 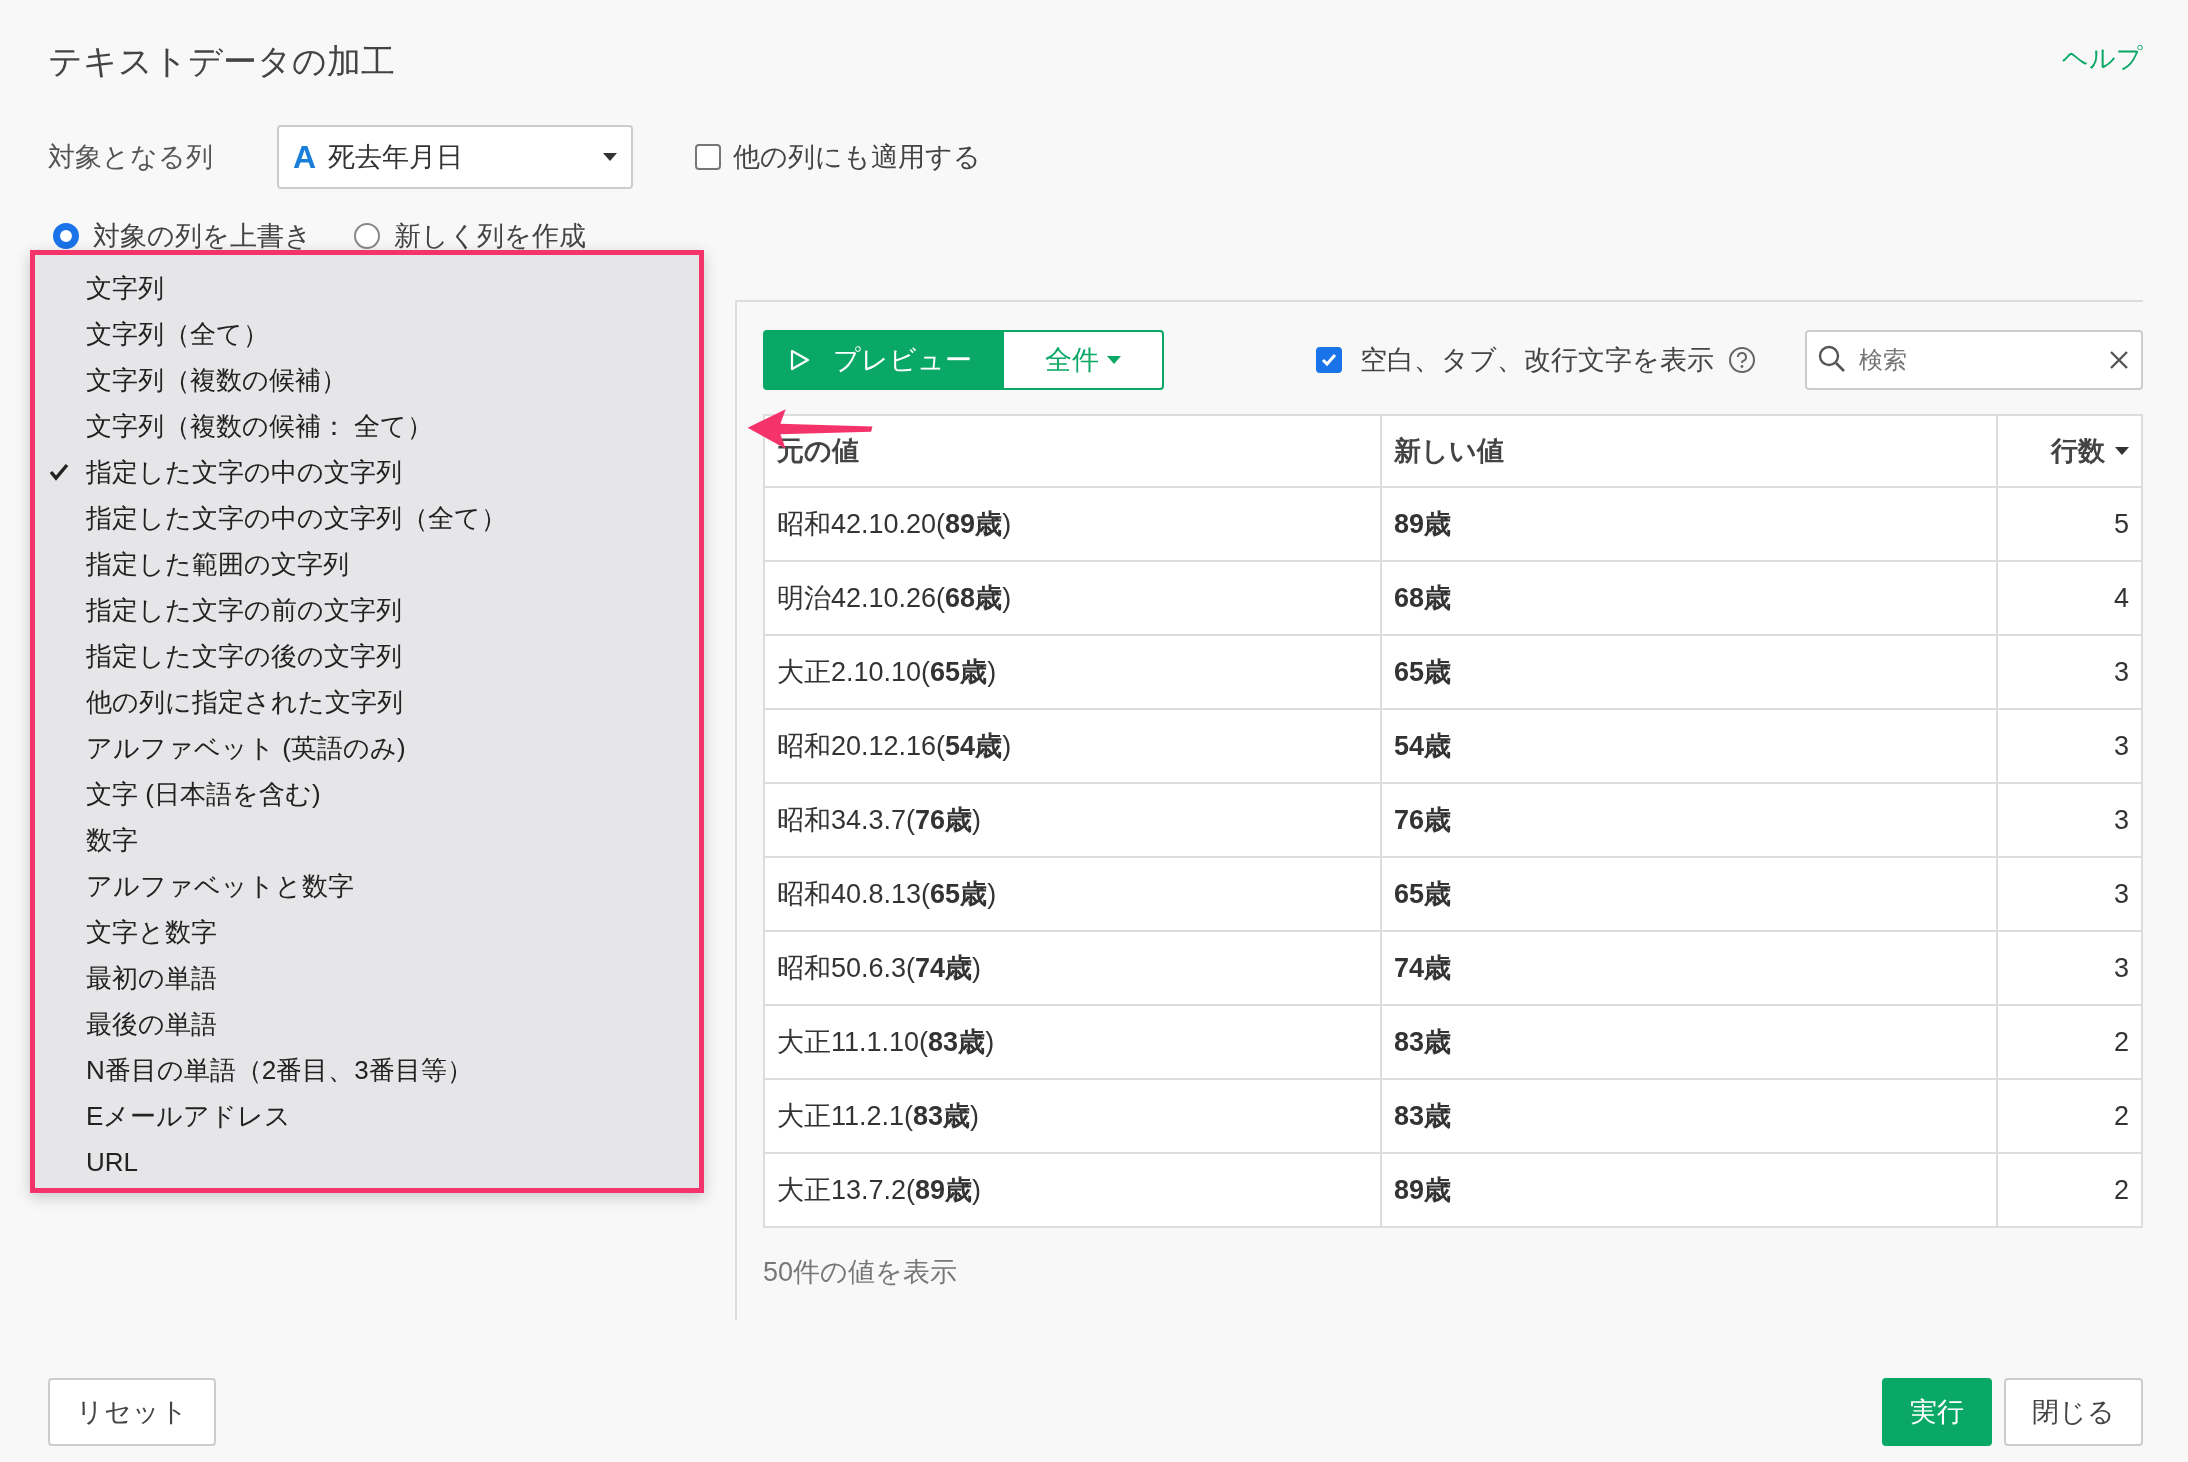 I want to click on checkbox-label: 空白、タブ、改行文字を表示, so click(x=1537, y=360).